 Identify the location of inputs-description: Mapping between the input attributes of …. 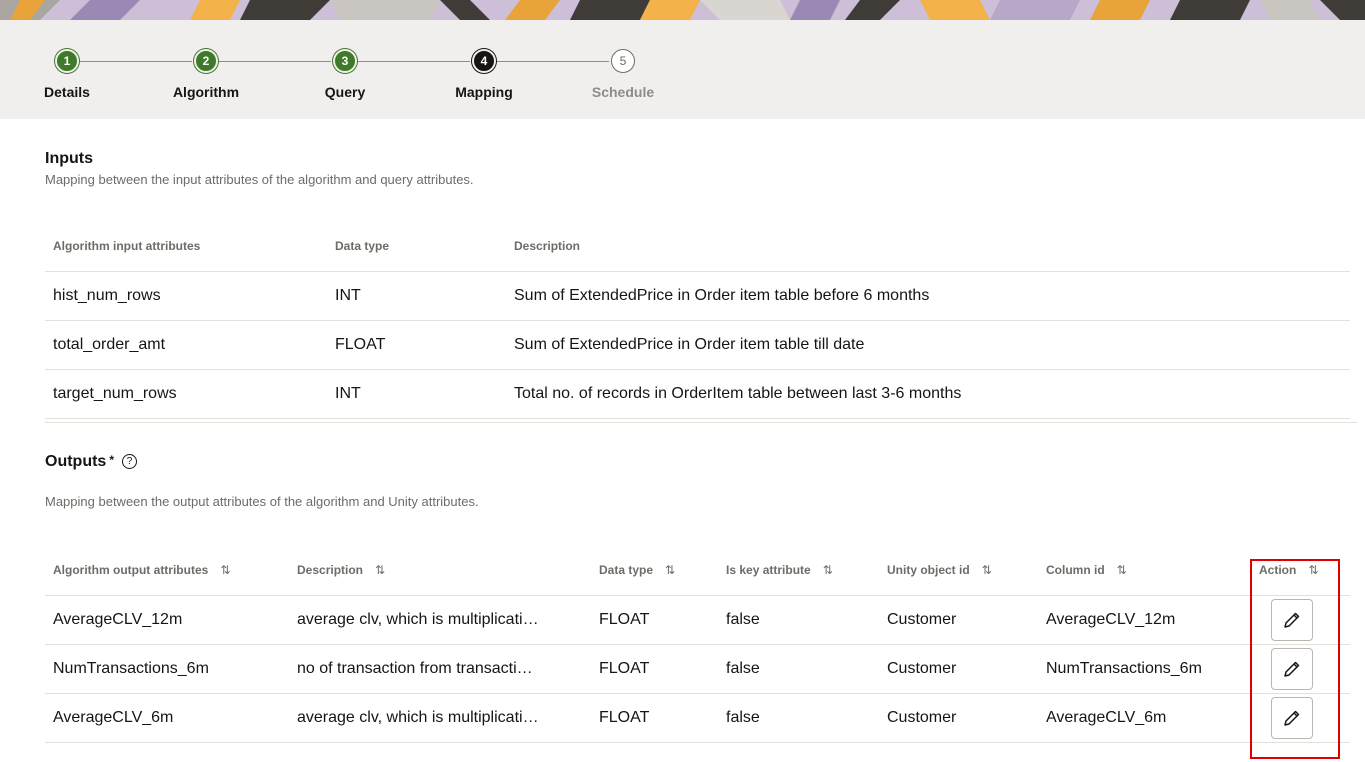
(259, 179).